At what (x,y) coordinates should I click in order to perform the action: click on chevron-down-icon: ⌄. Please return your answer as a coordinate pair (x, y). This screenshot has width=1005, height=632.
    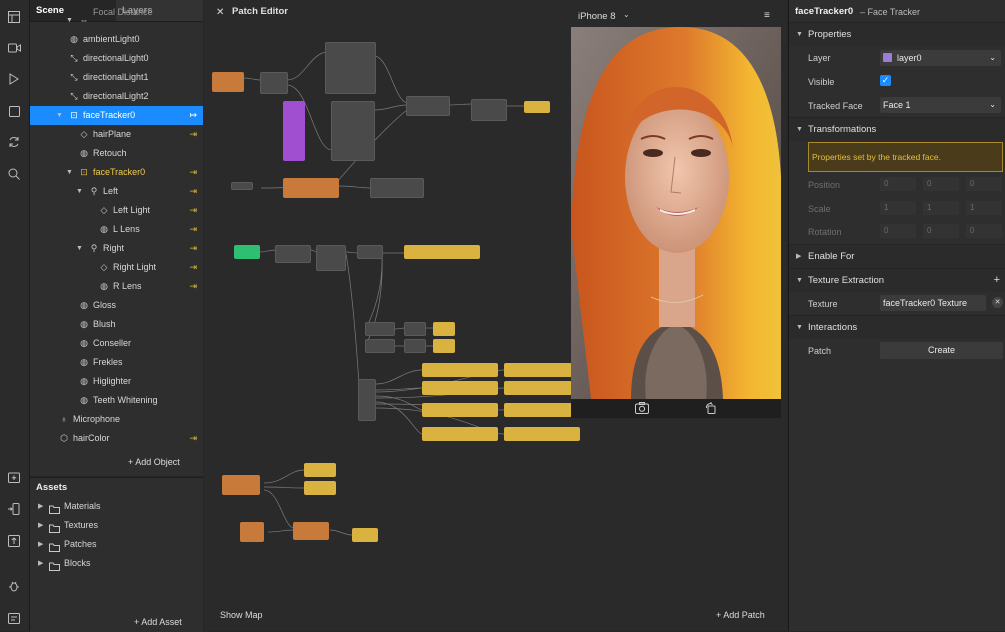
    Looking at the image, I should click on (626, 14).